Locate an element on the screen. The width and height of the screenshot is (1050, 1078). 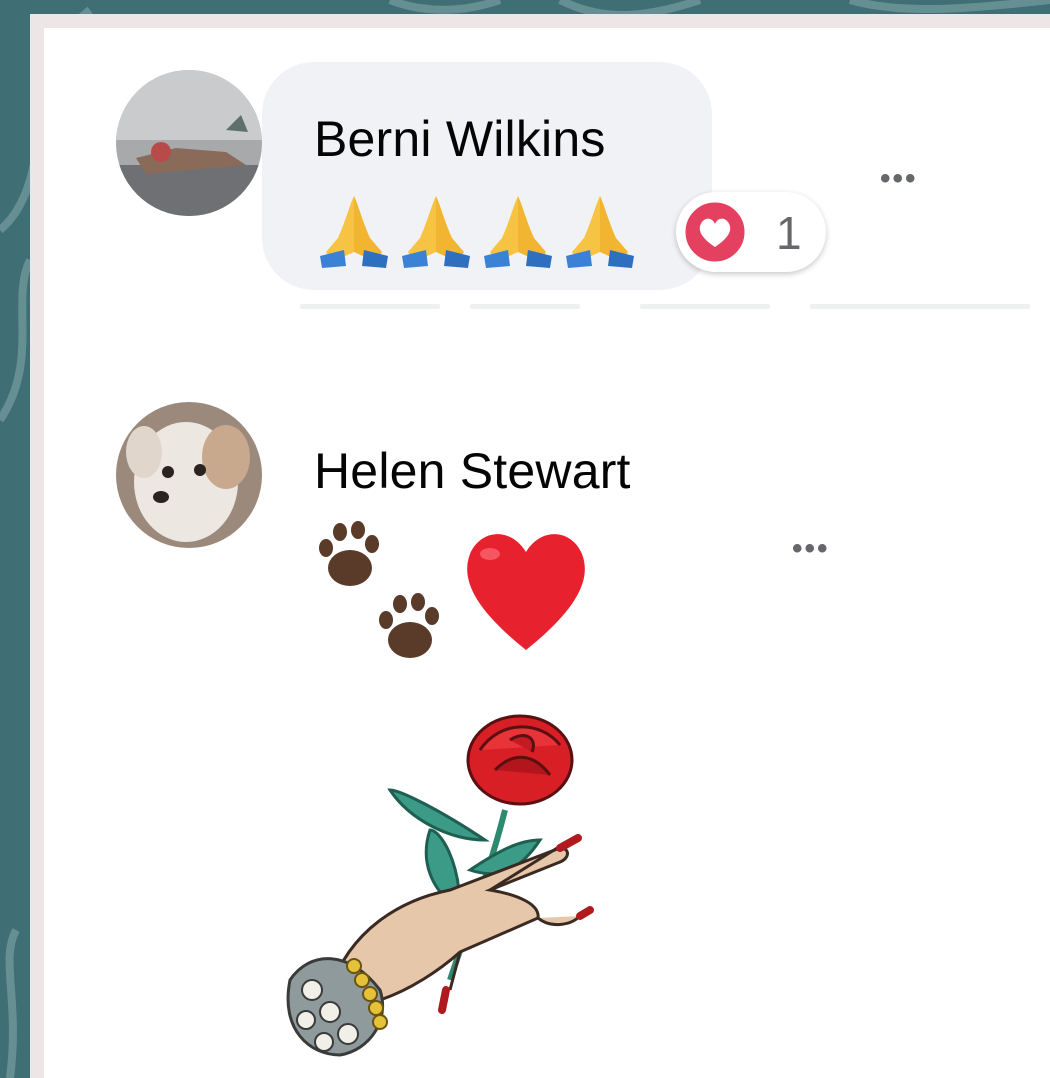
comment-actions-placeholder is located at coordinates (665, 306).